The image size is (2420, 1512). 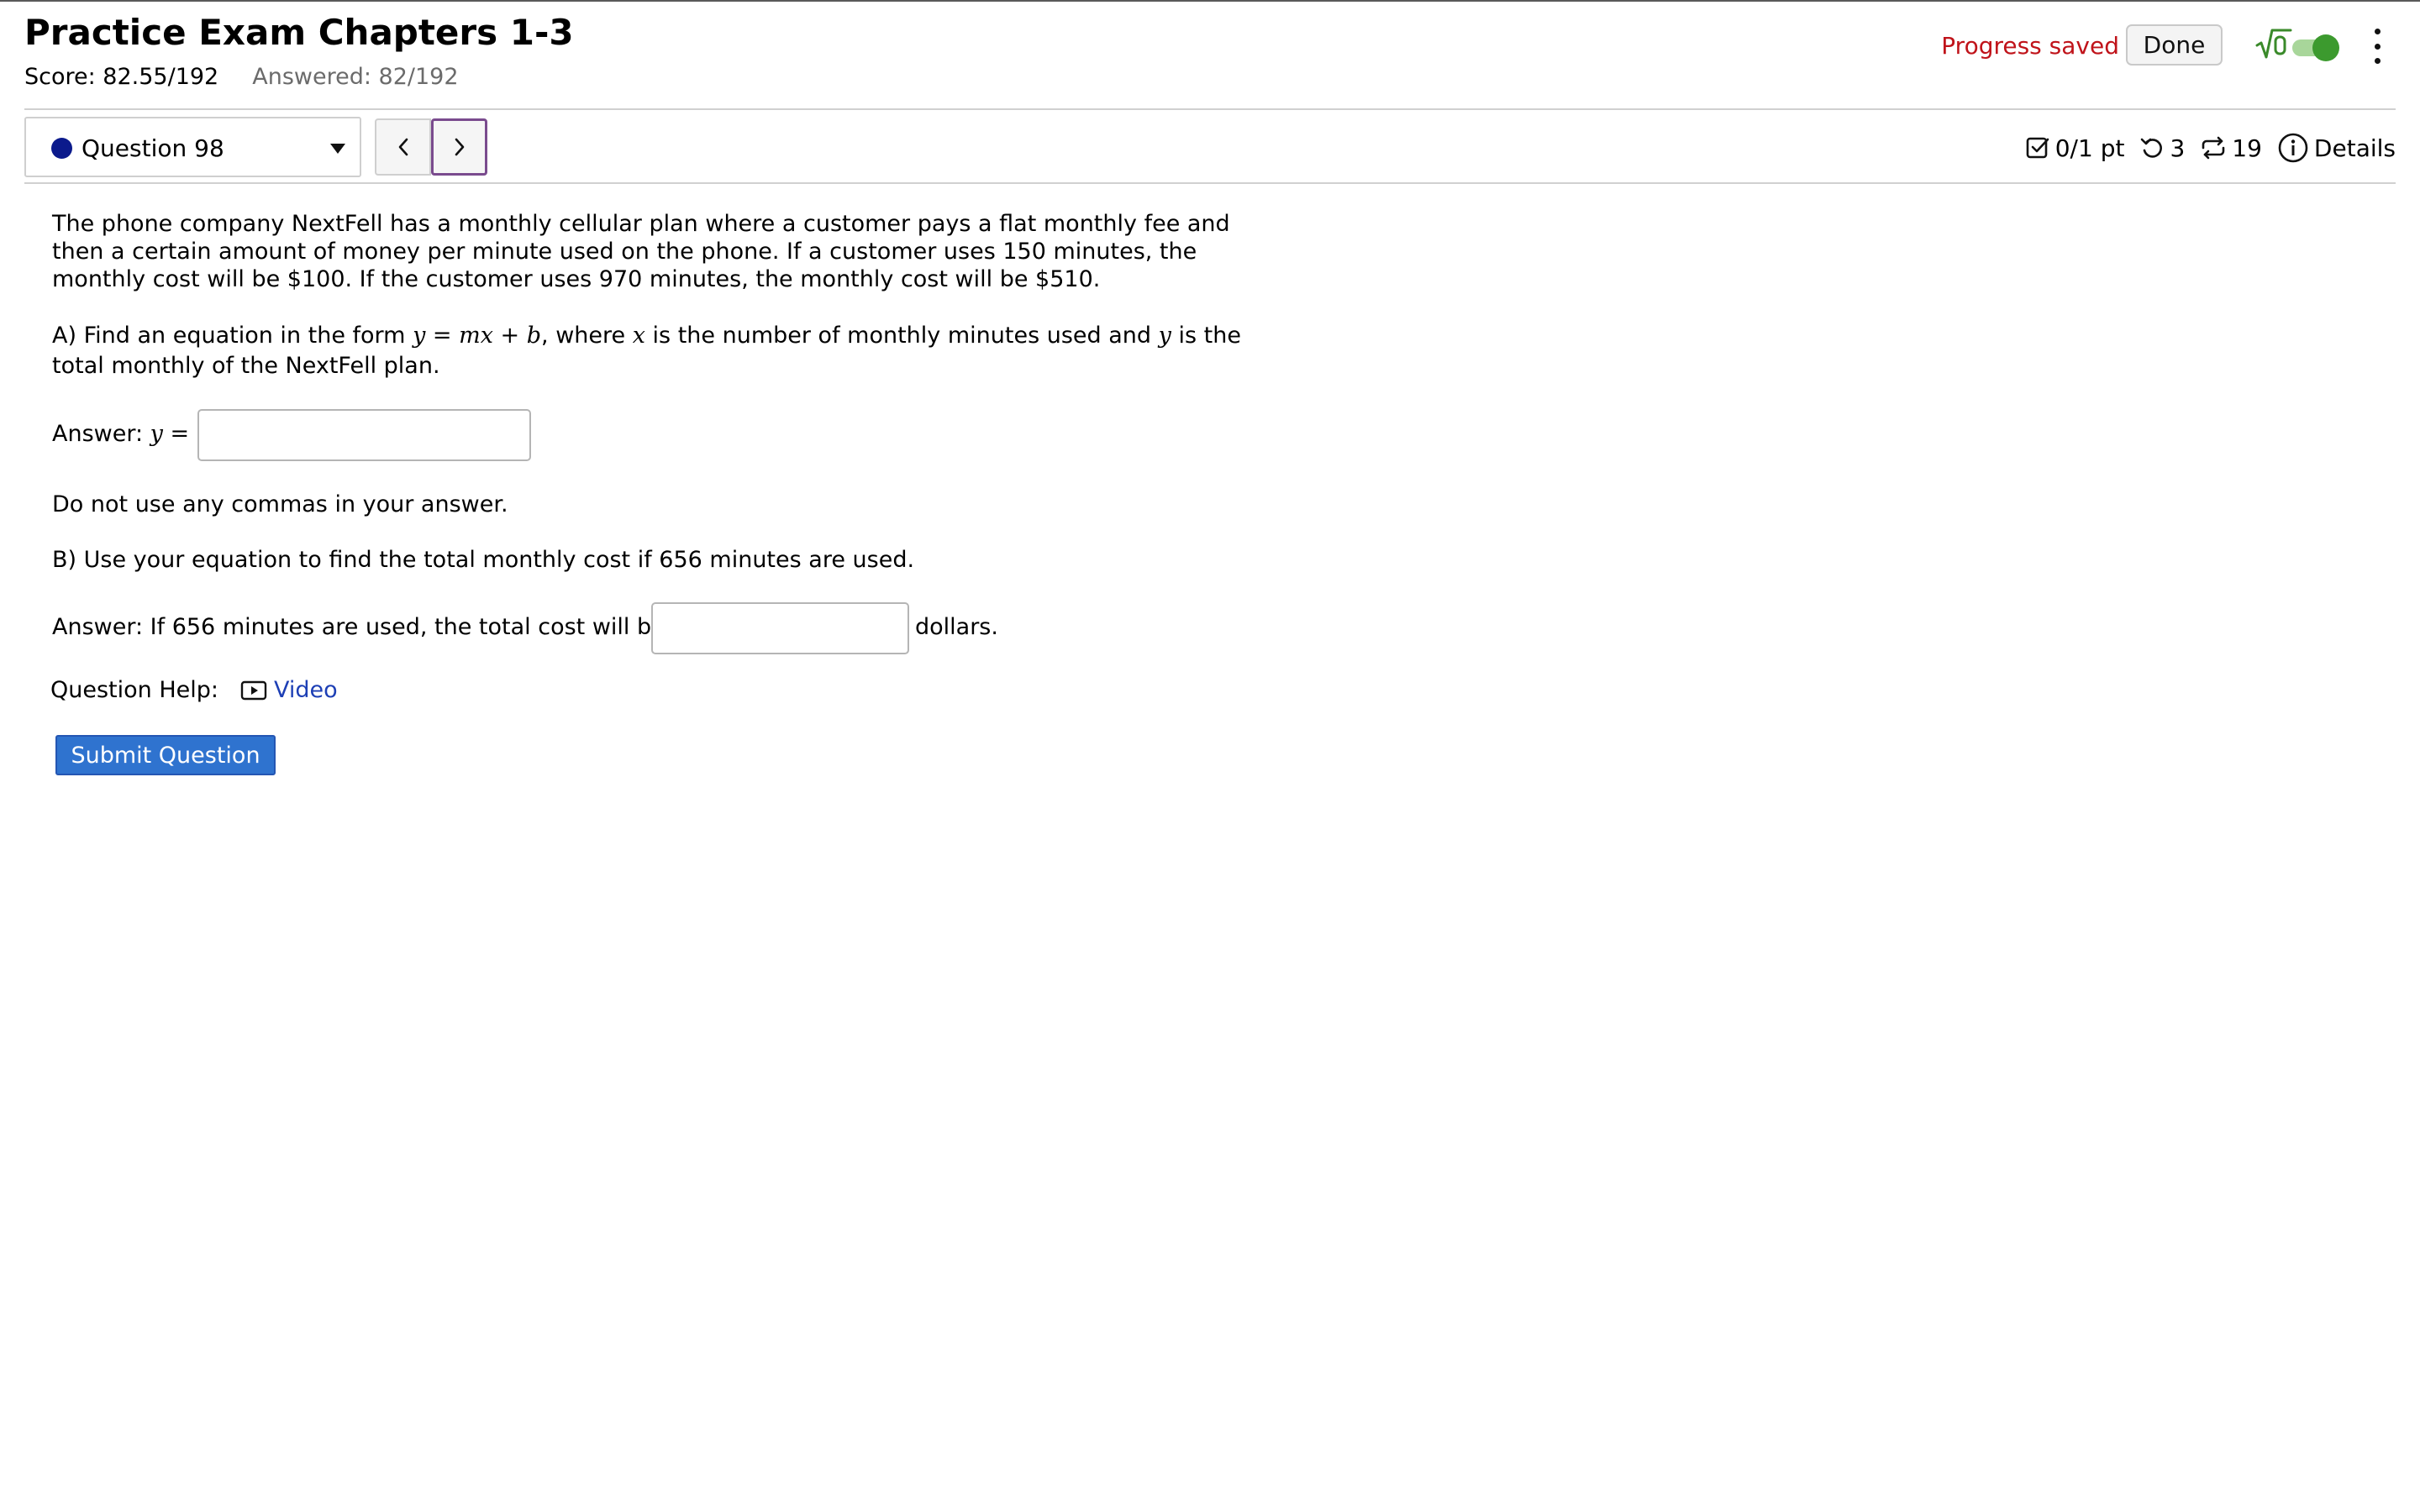 I want to click on checkbox-icon, so click(x=2038, y=148).